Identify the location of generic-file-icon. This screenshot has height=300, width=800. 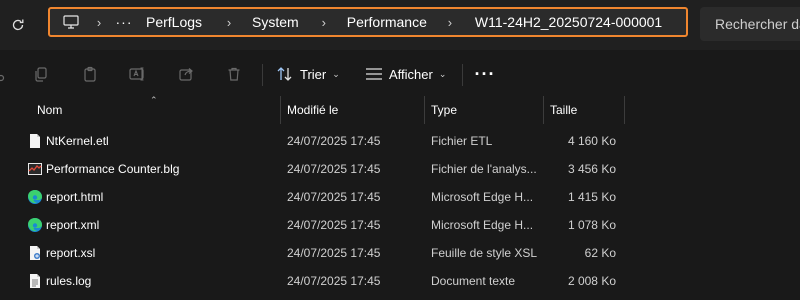
(35, 141).